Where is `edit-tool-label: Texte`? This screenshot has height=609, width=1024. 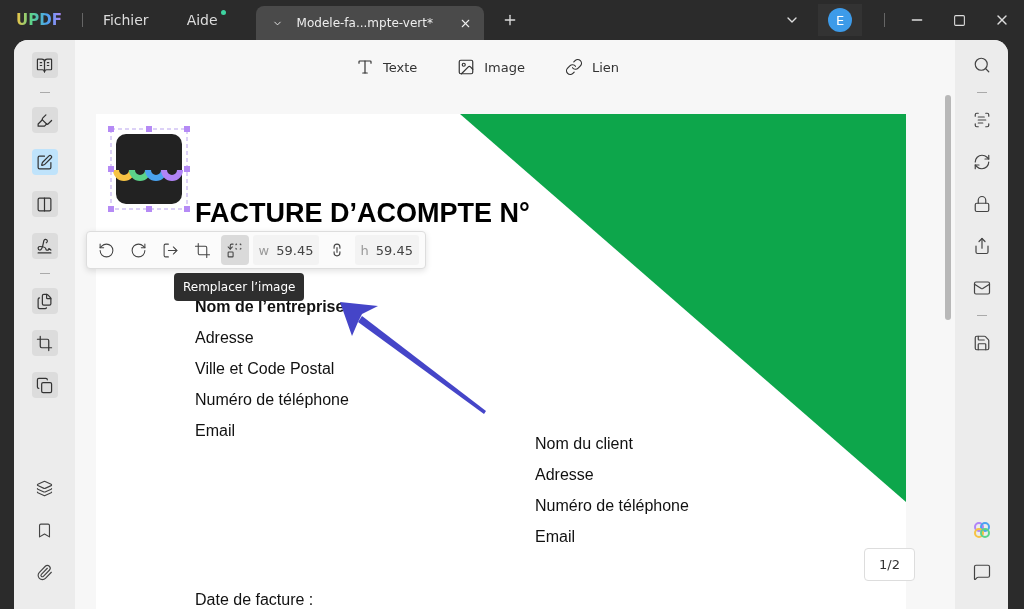 edit-tool-label: Texte is located at coordinates (400, 67).